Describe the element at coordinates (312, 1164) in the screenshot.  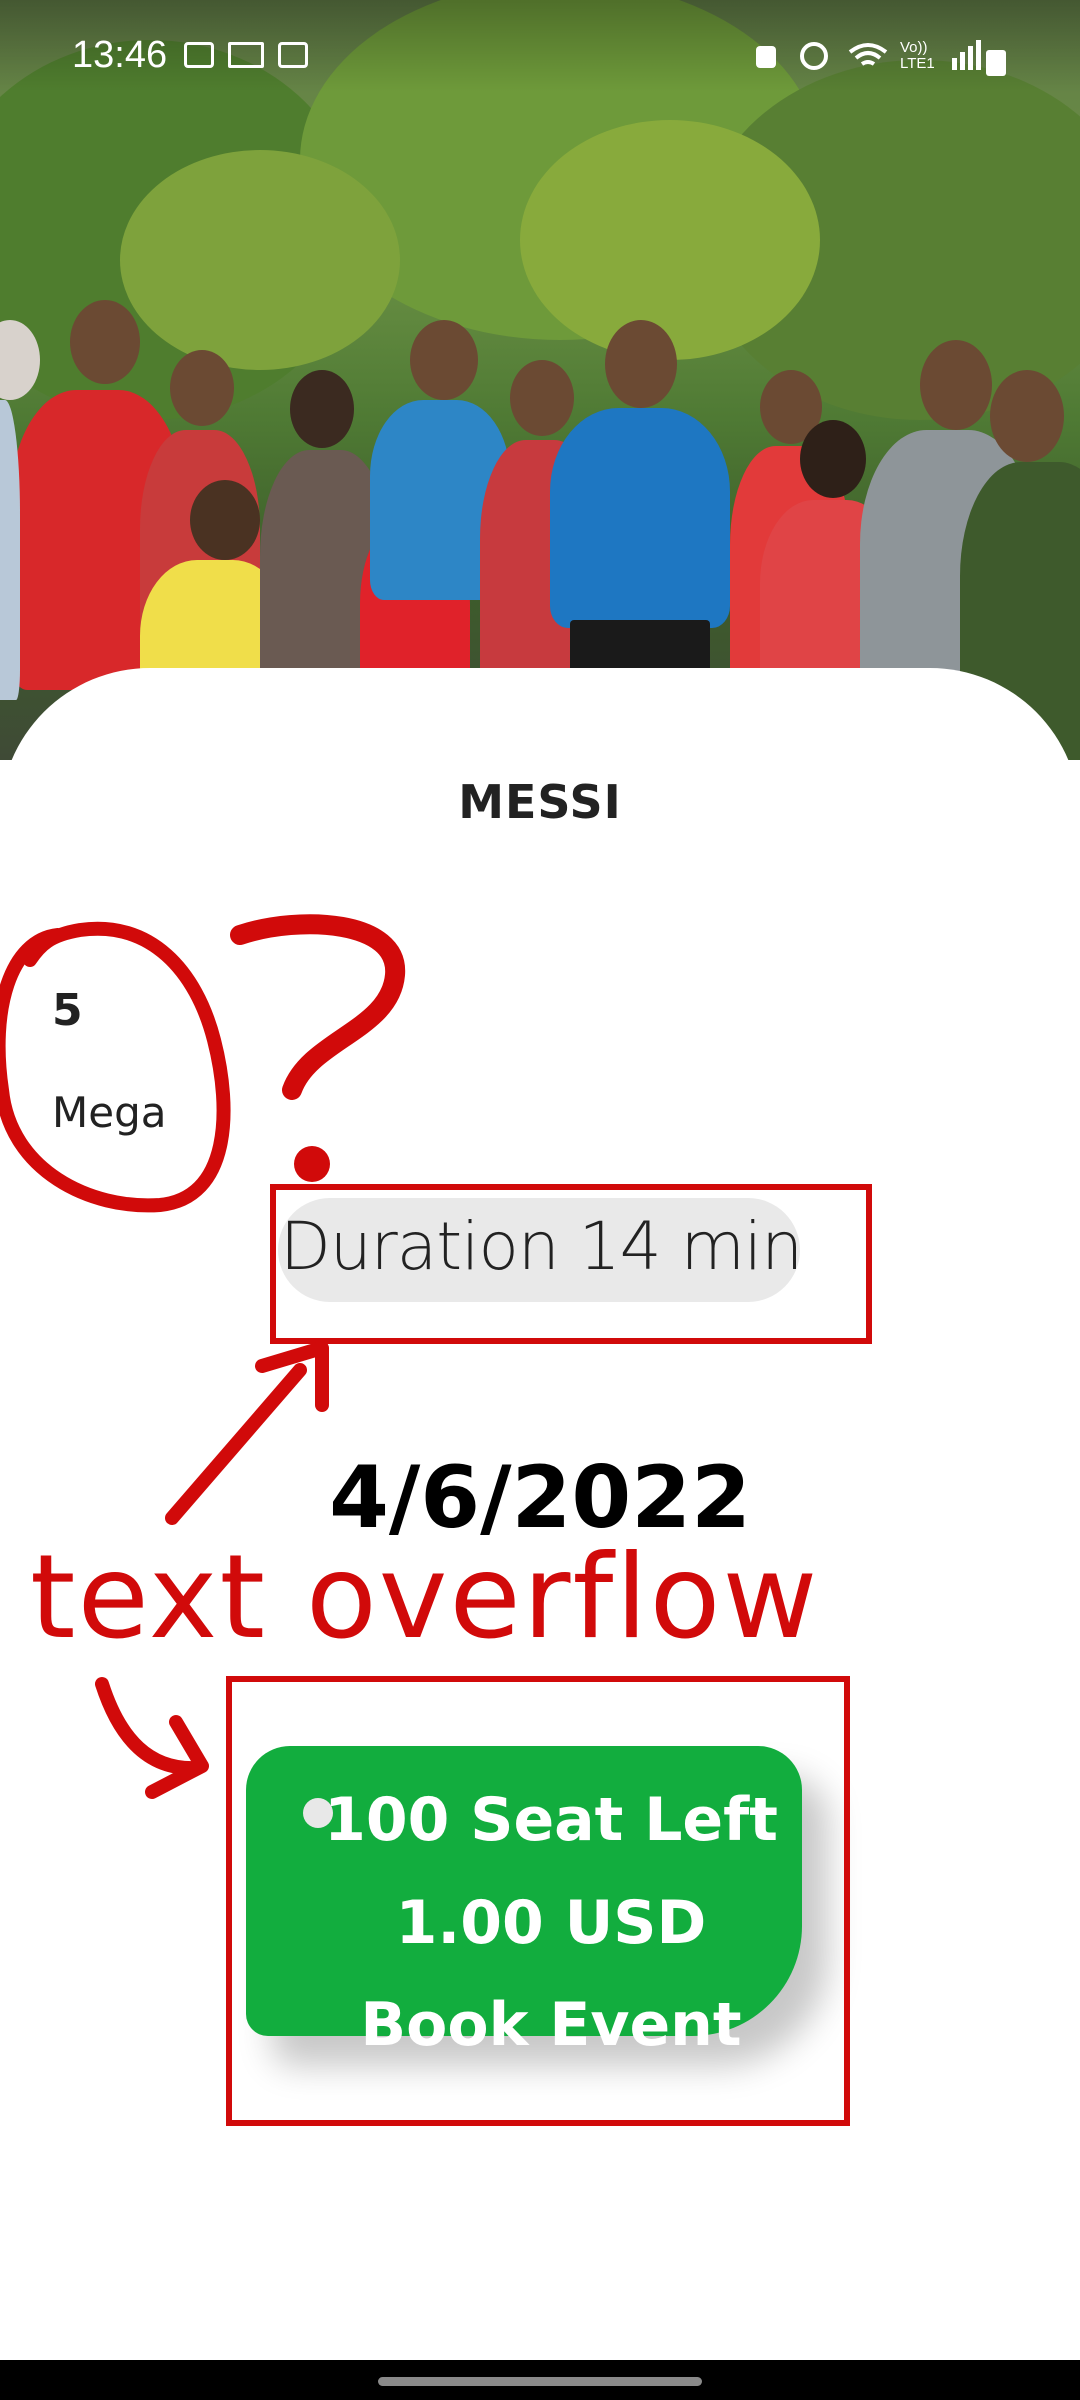
I see `question-mark-dot` at that location.